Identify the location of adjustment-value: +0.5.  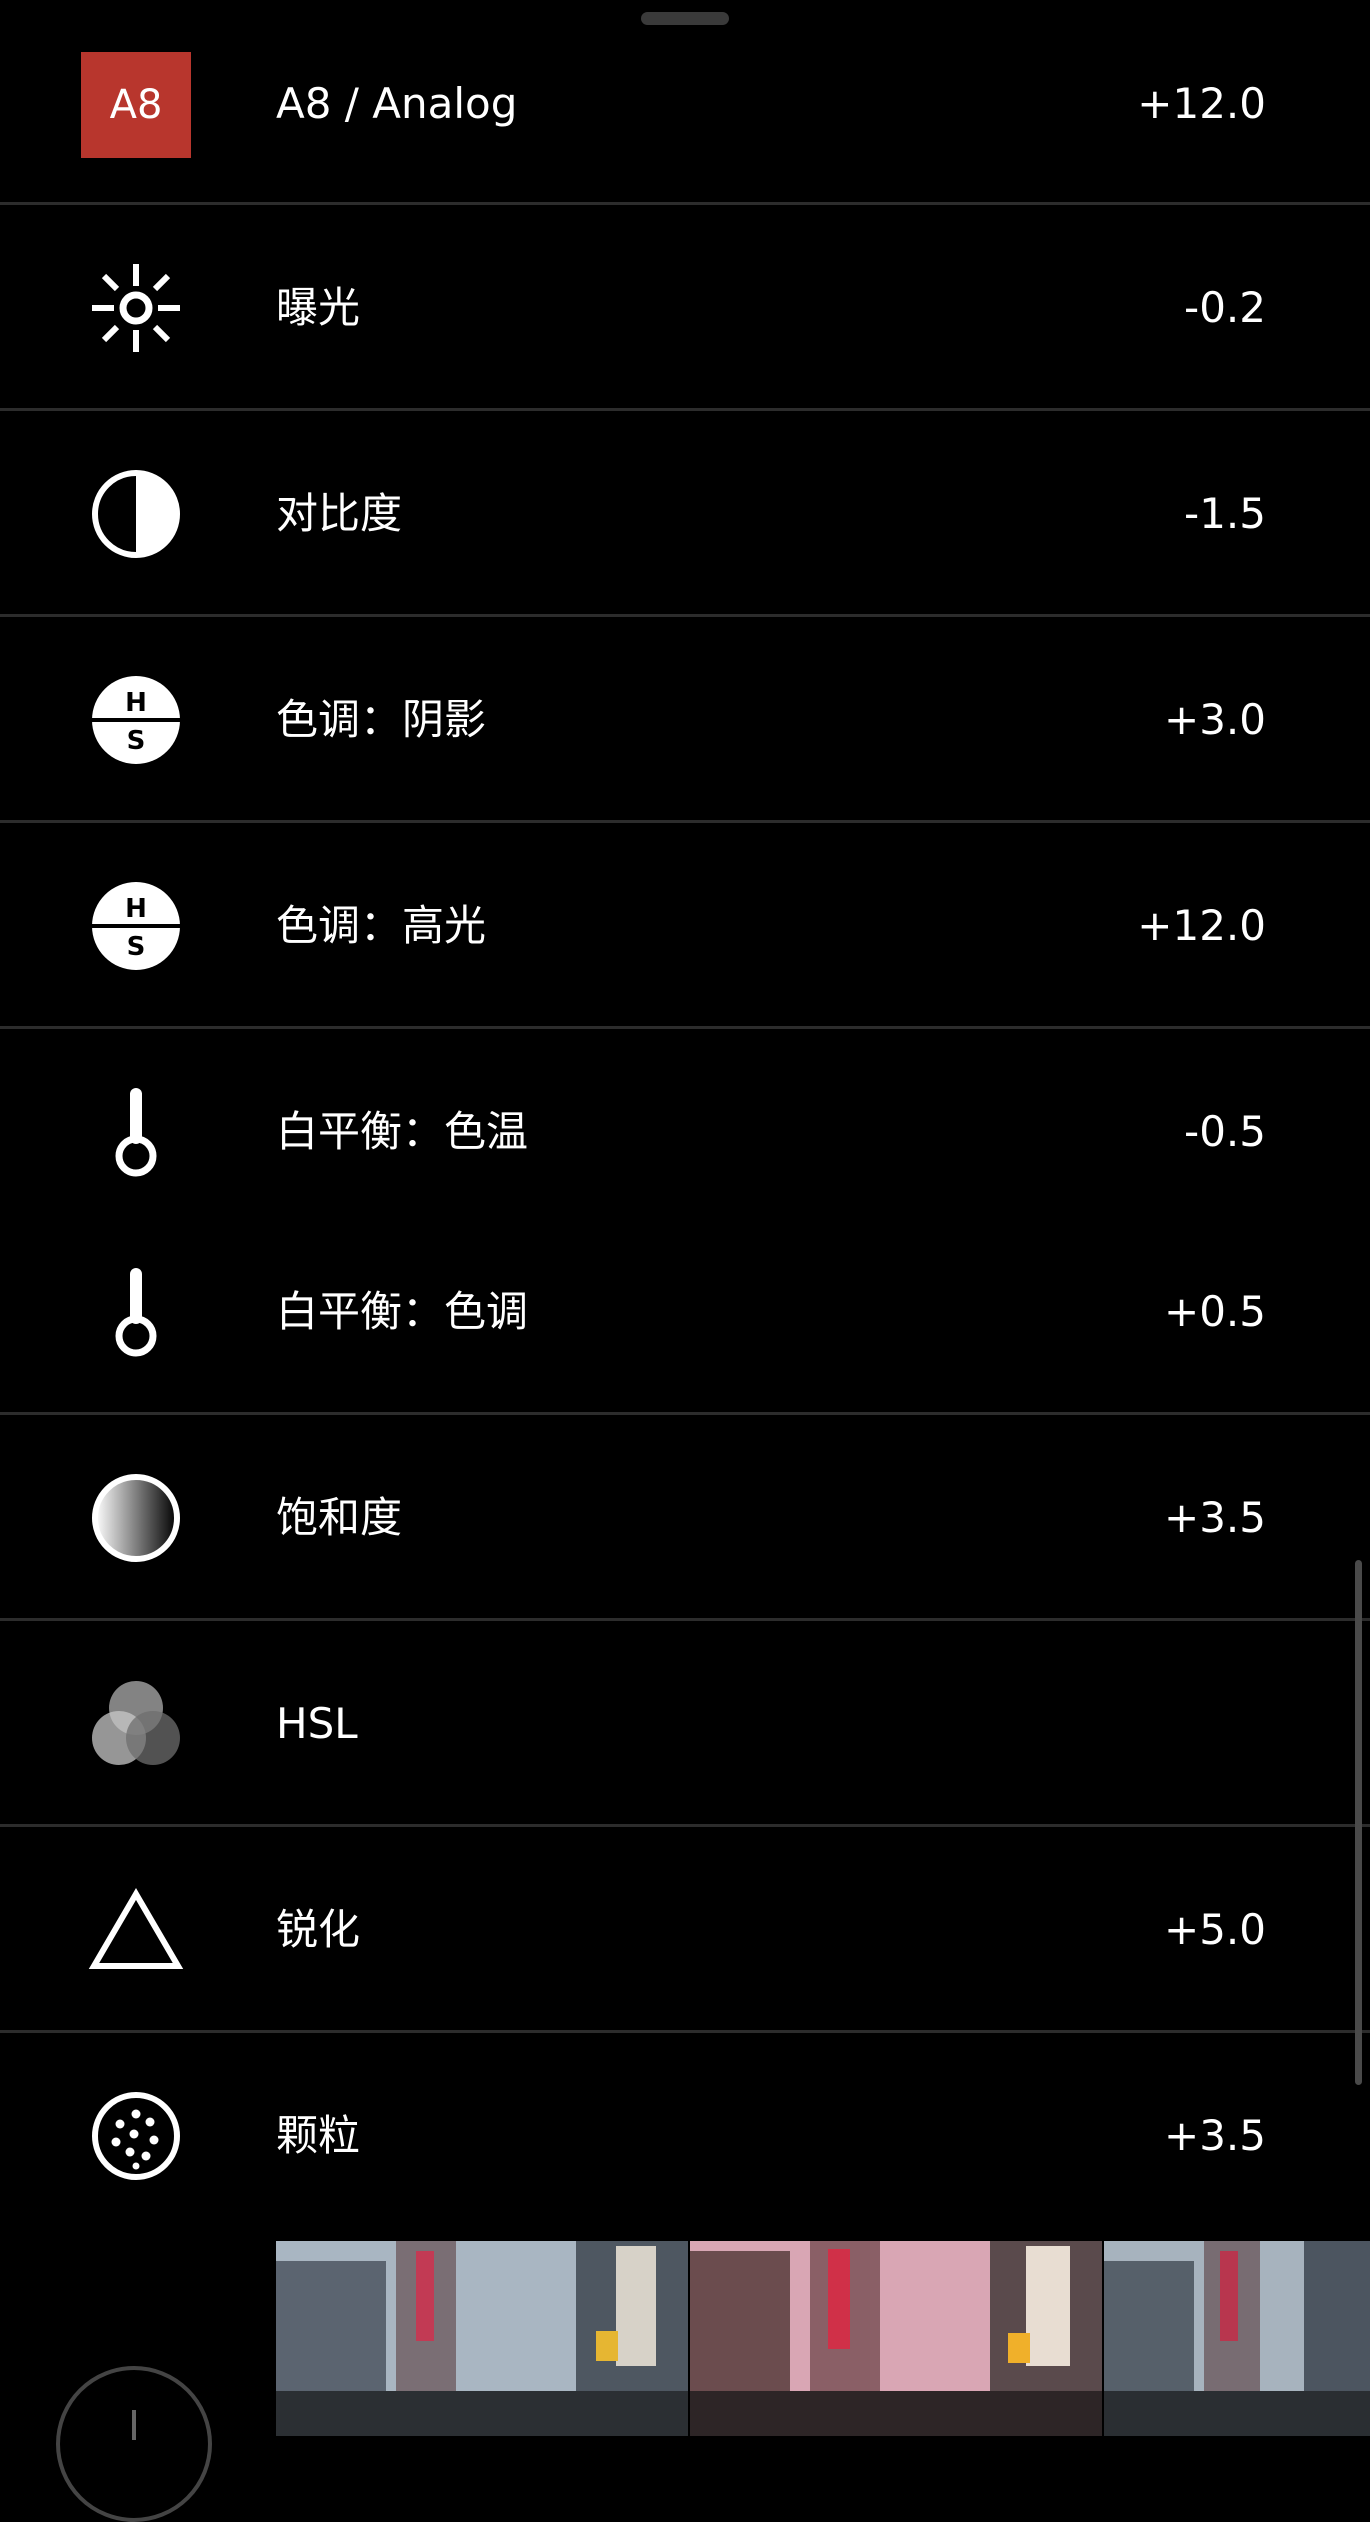
(1215, 1311).